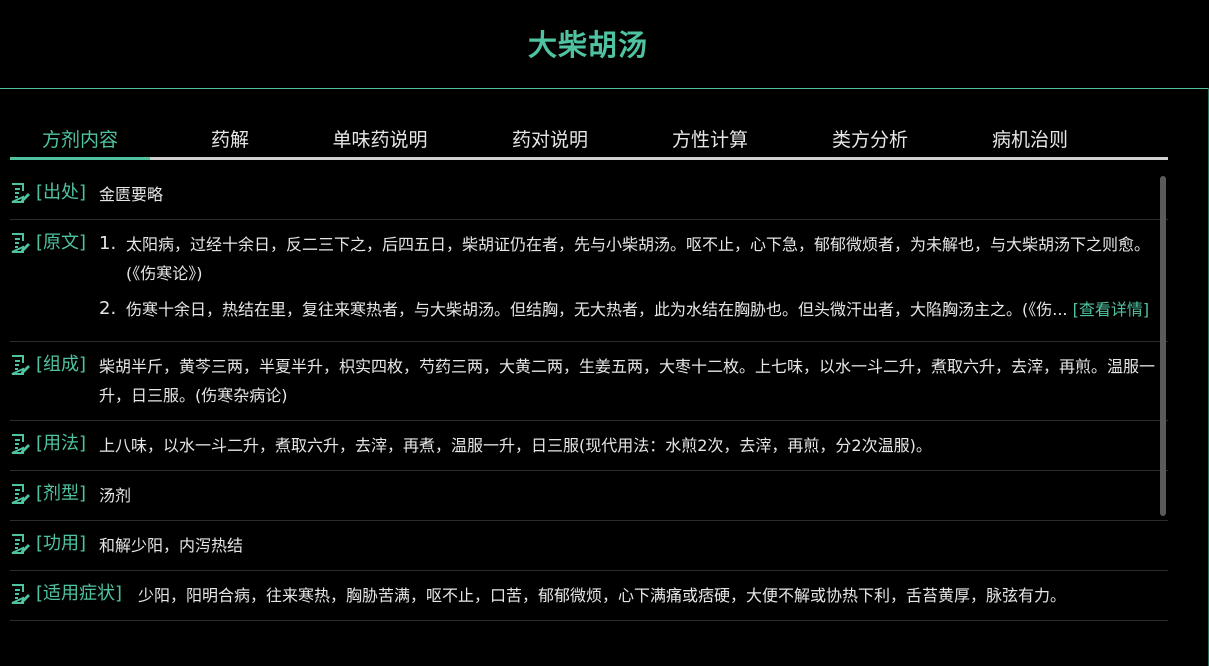 The width and height of the screenshot is (1209, 666). Describe the element at coordinates (1030, 141) in the screenshot. I see `tab-pathogenesis: 病机治则` at that location.